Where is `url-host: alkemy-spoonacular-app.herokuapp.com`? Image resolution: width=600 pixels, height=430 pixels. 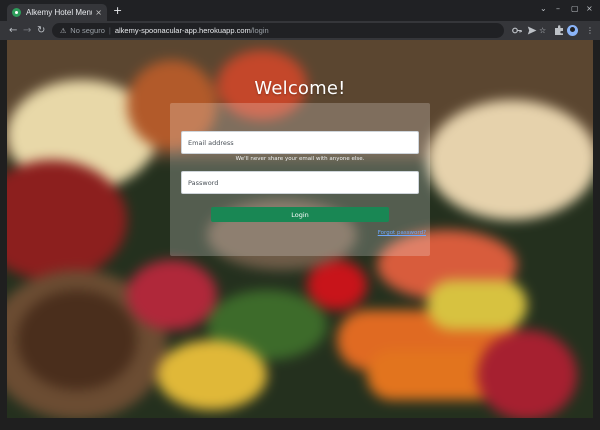
url-host: alkemy-spoonacular-app.herokuapp.com is located at coordinates (182, 30).